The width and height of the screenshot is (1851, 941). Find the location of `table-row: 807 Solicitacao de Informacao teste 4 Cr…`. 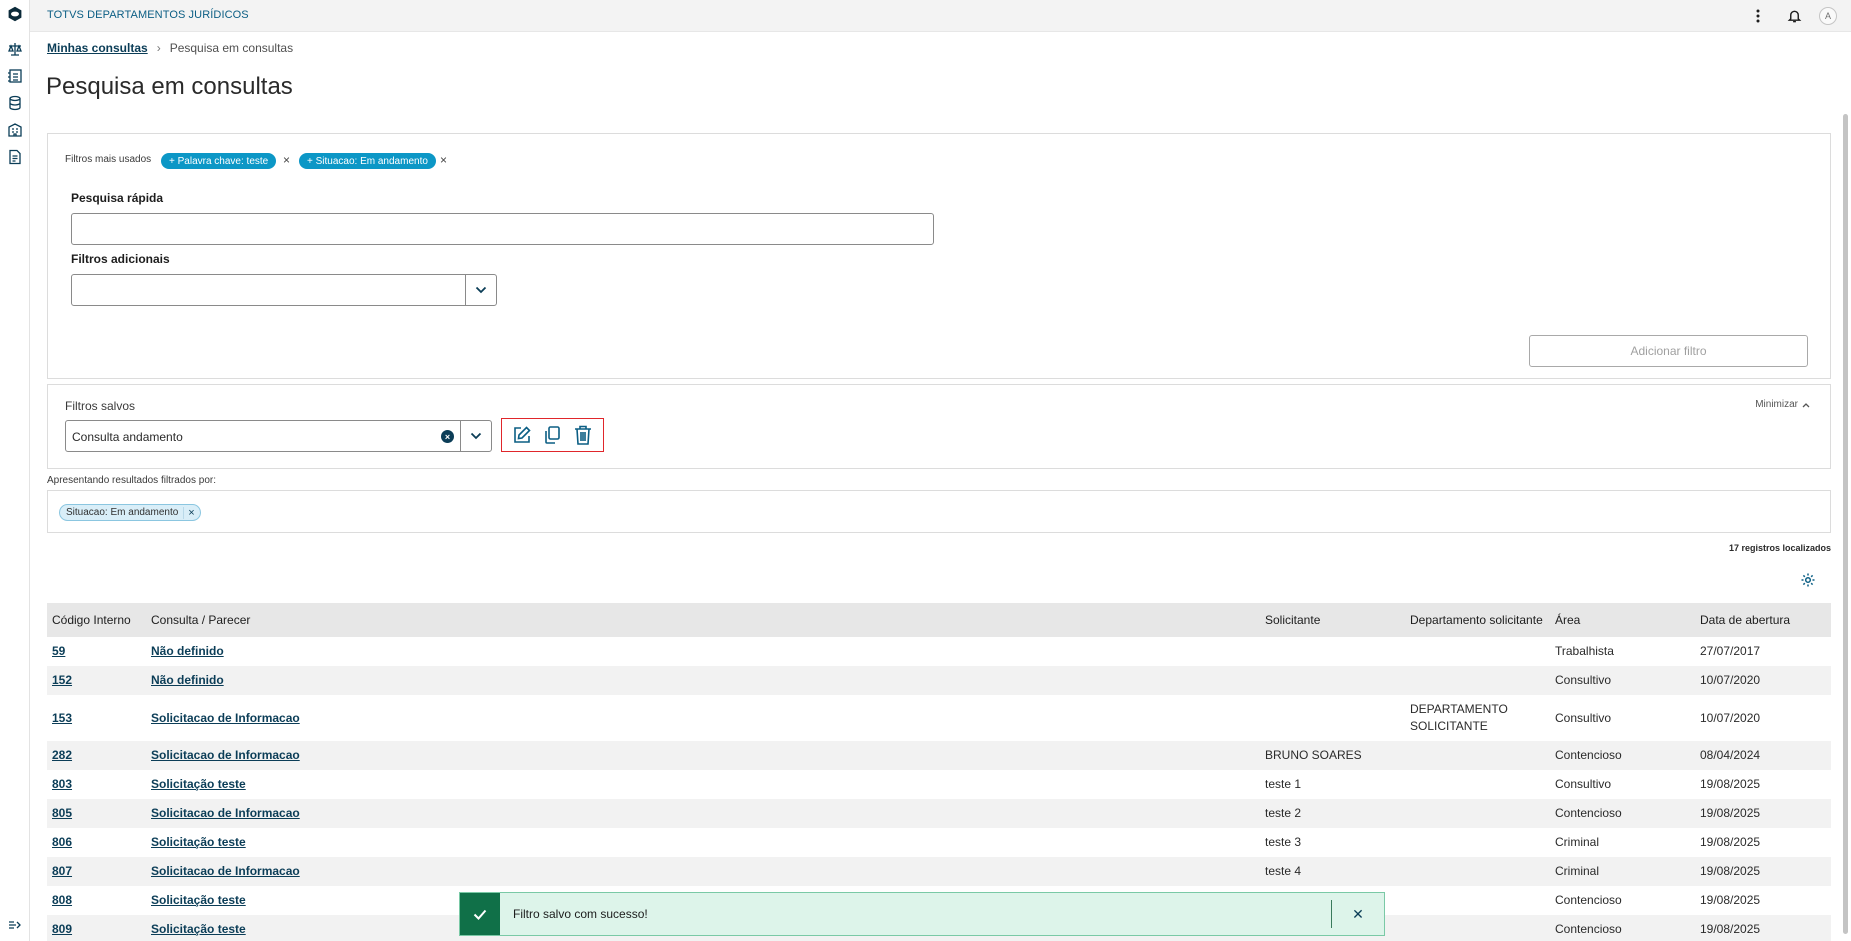

table-row: 807 Solicitacao de Informacao teste 4 Cr… is located at coordinates (939, 871).